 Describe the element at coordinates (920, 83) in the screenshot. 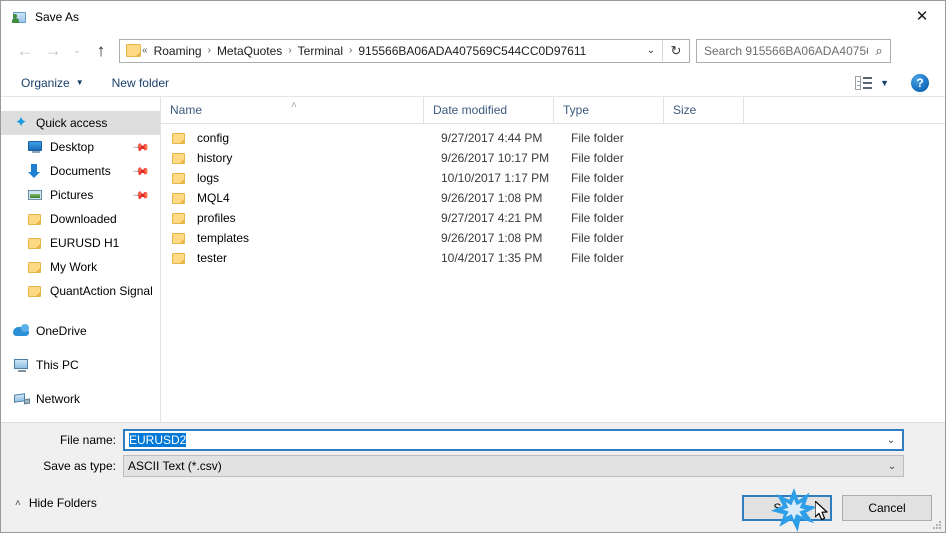

I see `help-button: ?` at that location.